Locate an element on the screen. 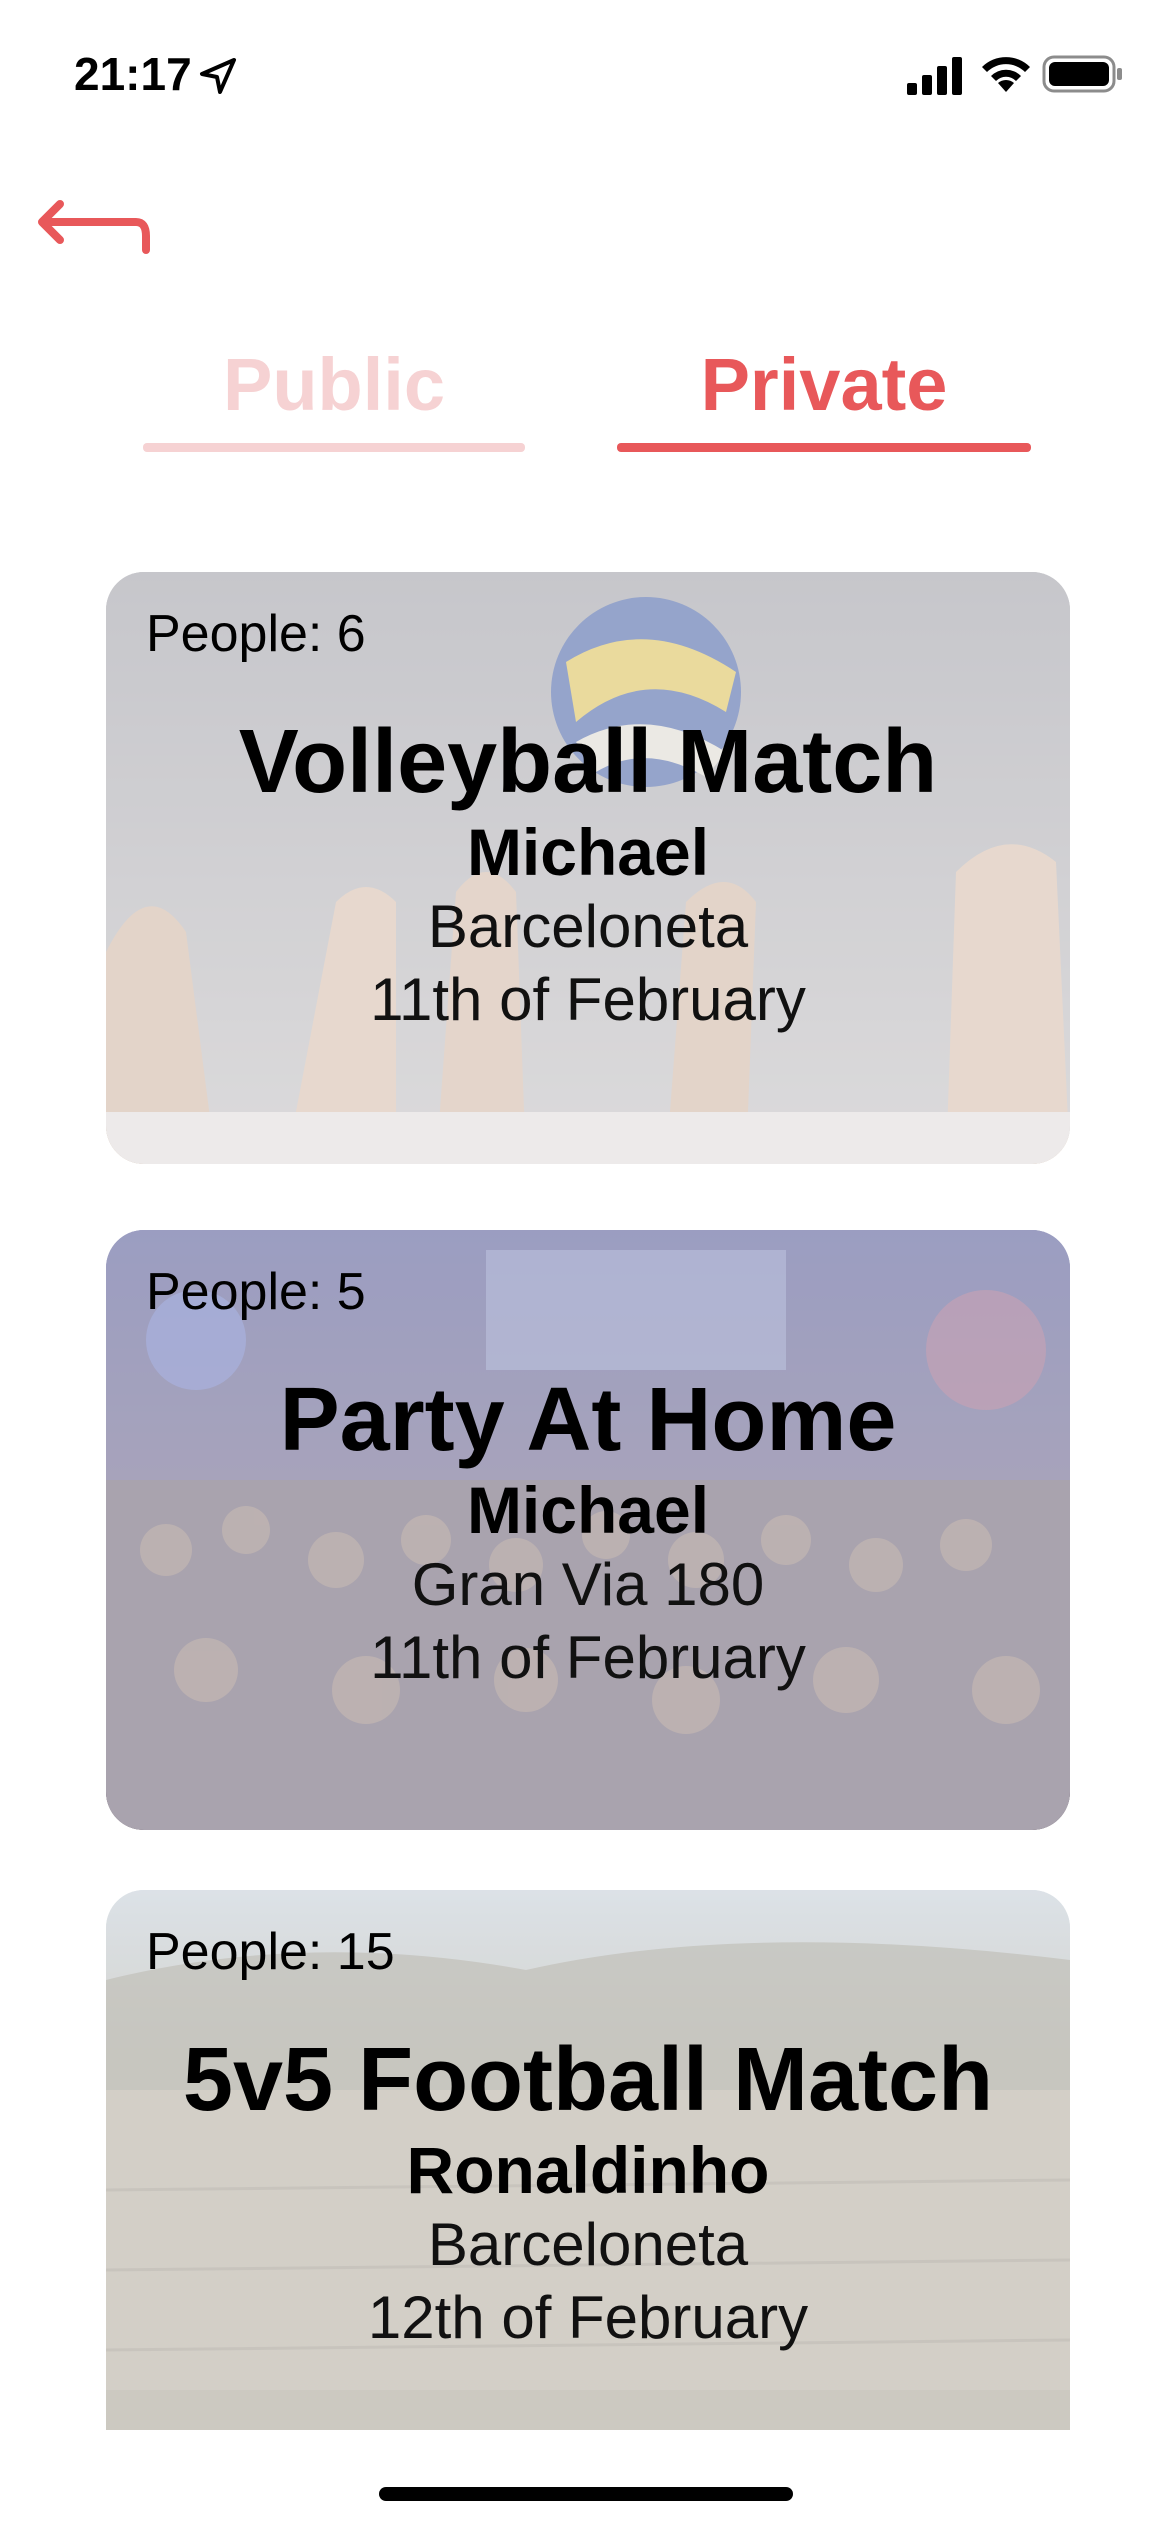 Image resolution: width=1170 pixels, height=2532 pixels. wifi-icon is located at coordinates (1006, 73).